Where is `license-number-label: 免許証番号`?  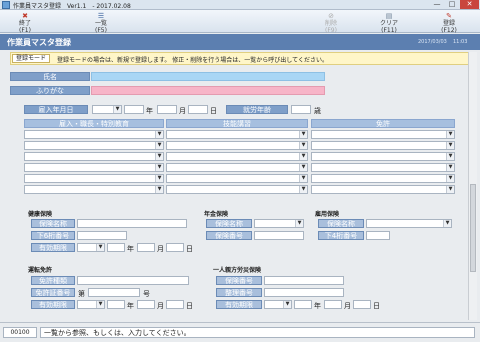
license-number-label: 免許証番号 is located at coordinates (53, 292).